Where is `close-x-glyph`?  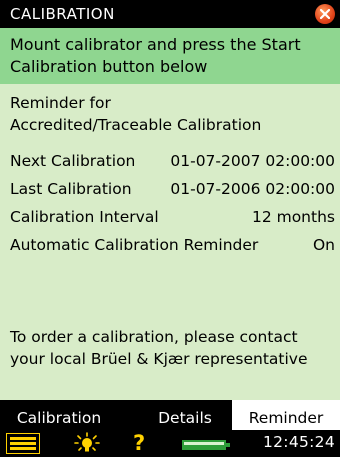
close-x-glyph is located at coordinates (325, 14).